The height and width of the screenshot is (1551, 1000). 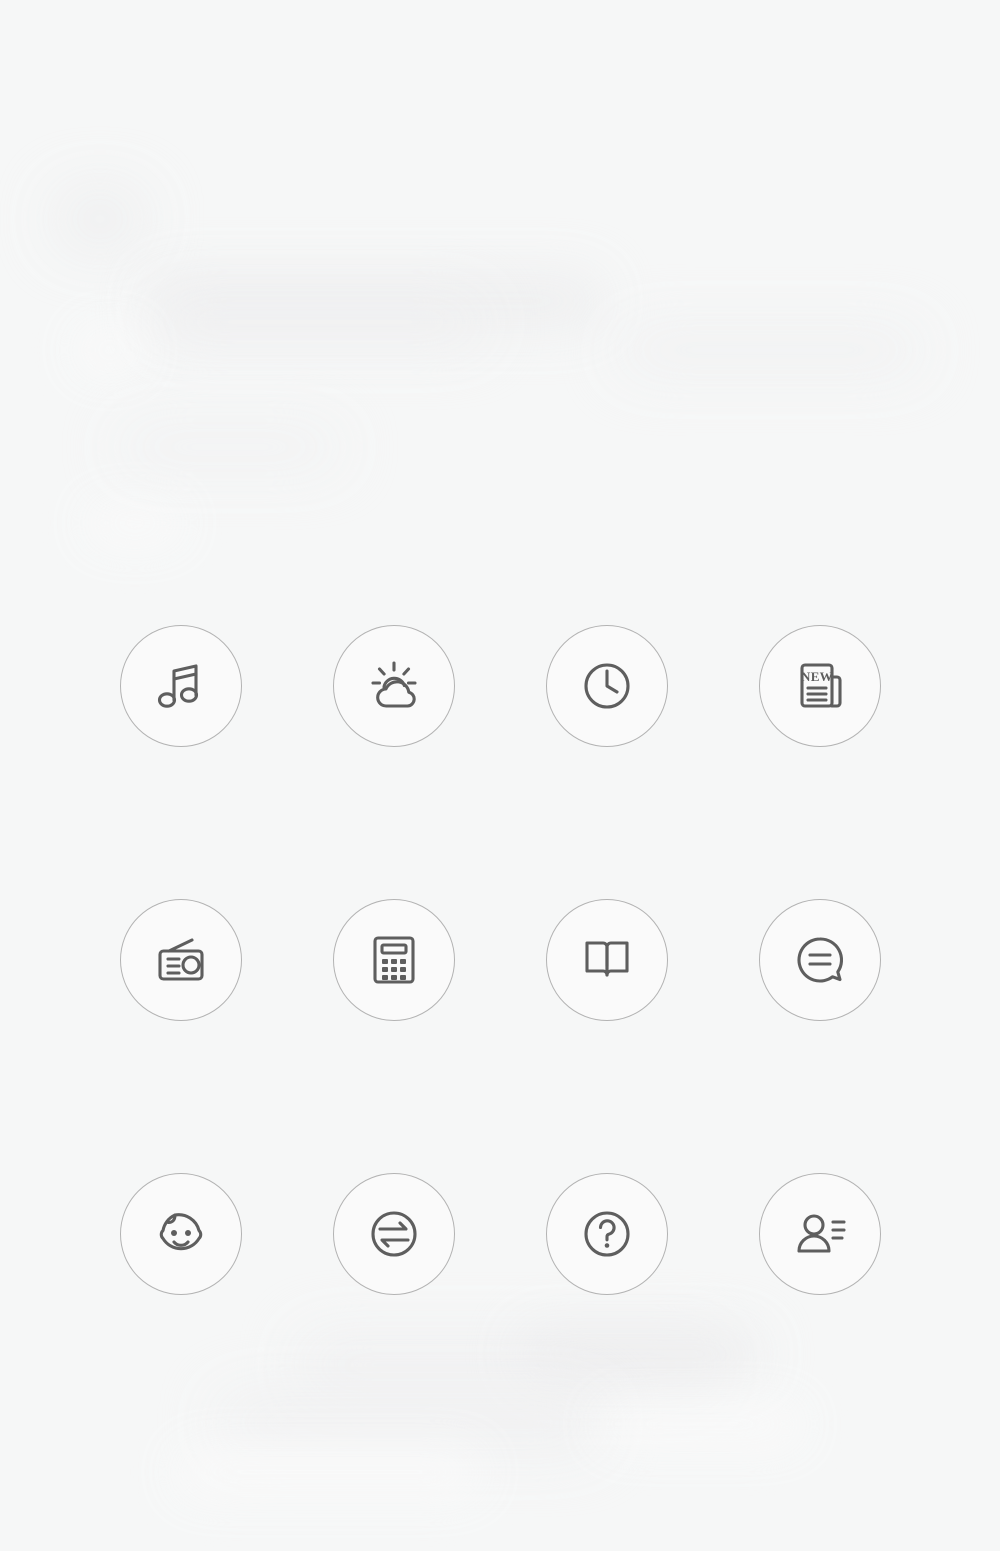 I want to click on contact-person-icon, so click(x=820, y=1234).